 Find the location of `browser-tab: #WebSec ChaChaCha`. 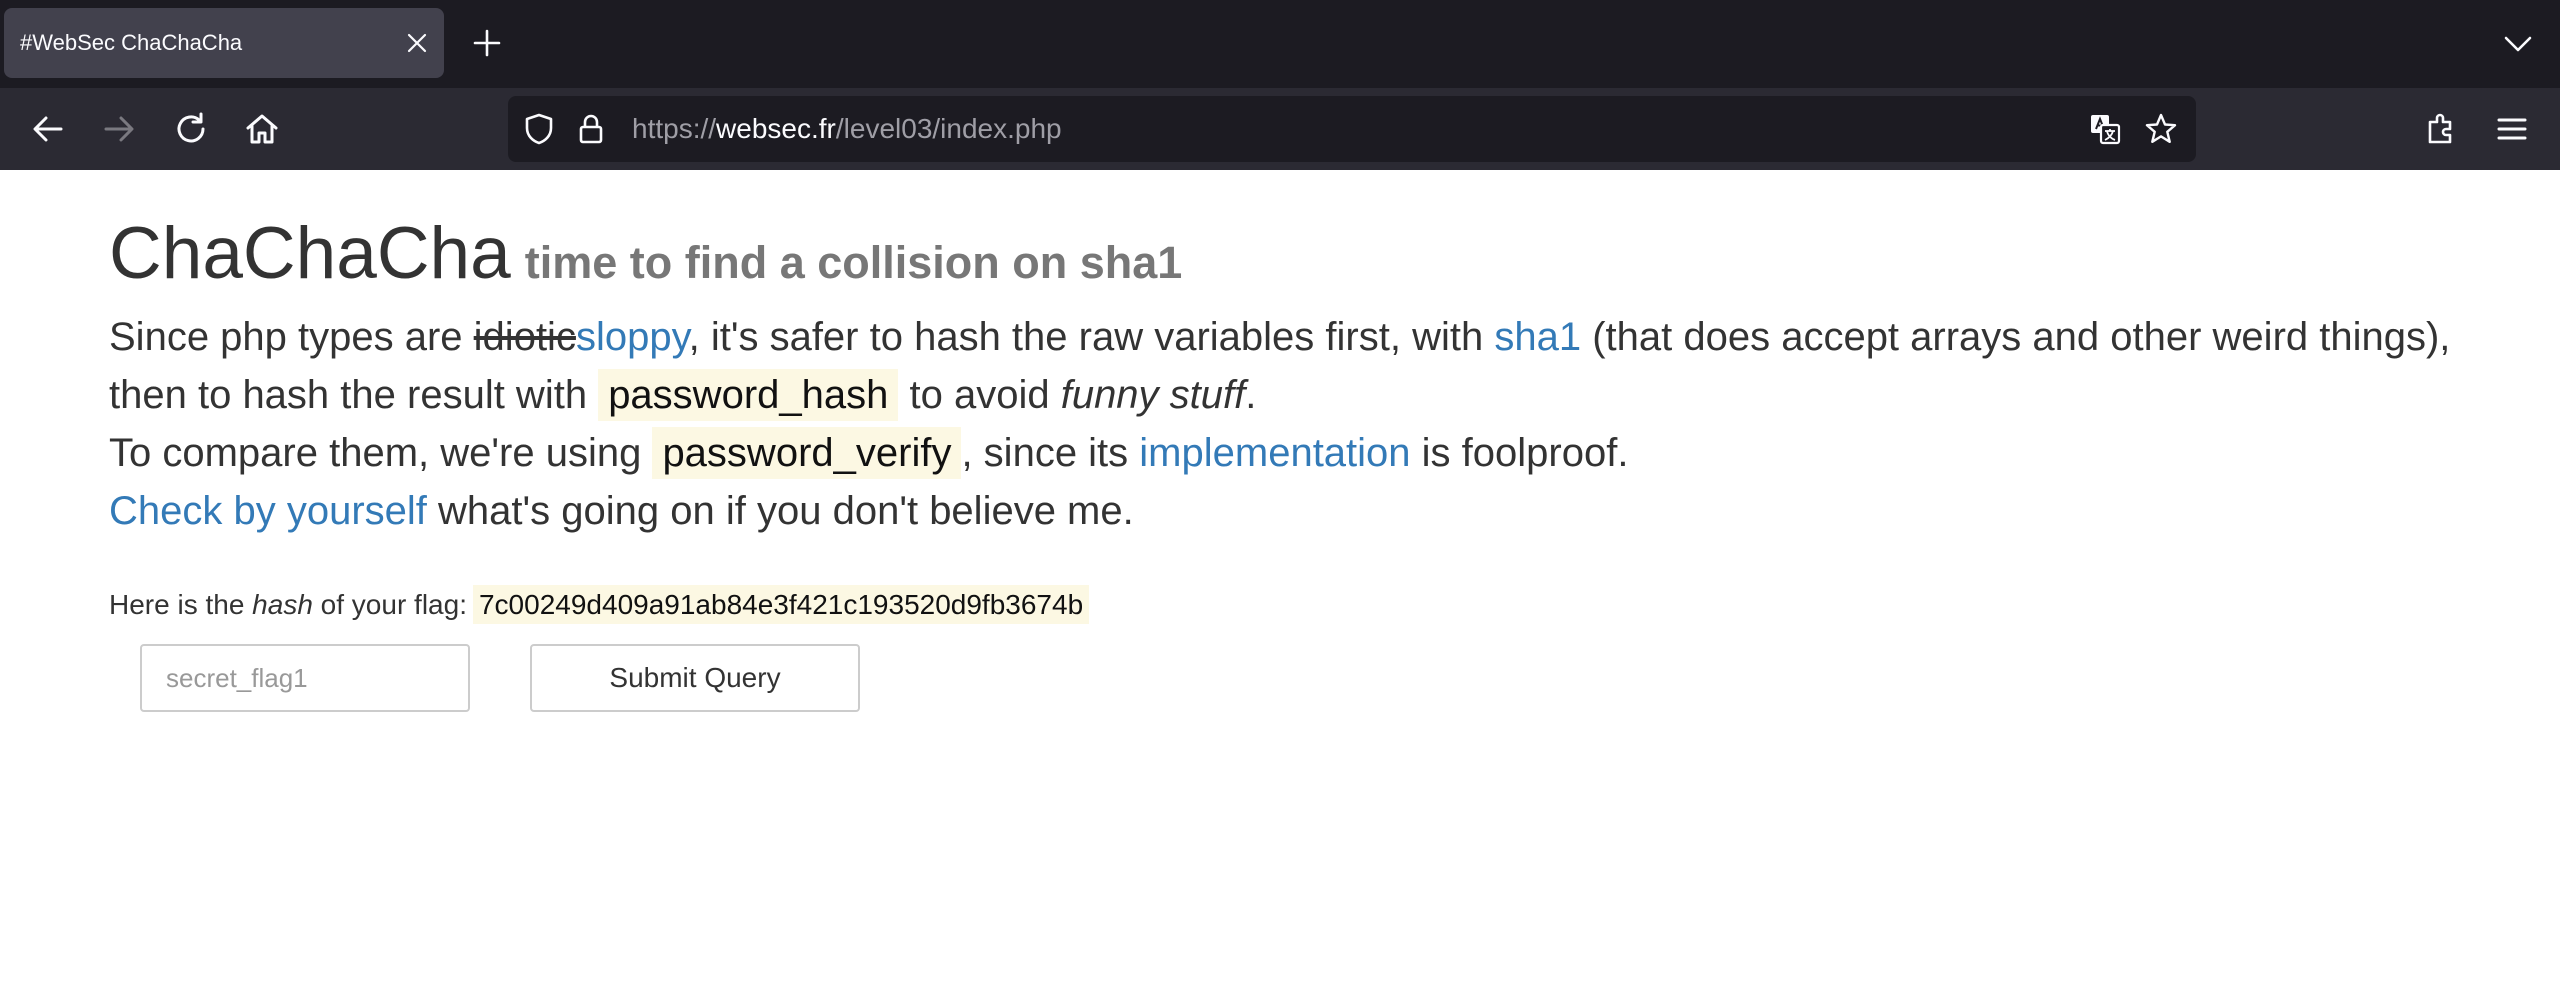

browser-tab: #WebSec ChaChaCha is located at coordinates (224, 43).